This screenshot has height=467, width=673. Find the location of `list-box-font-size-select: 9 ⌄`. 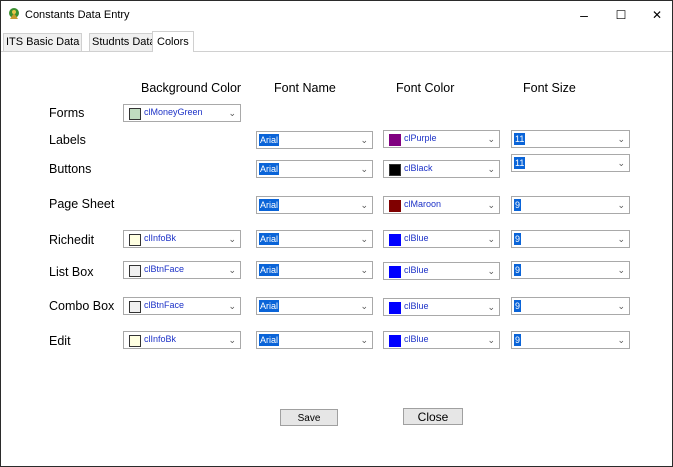

list-box-font-size-select: 9 ⌄ is located at coordinates (570, 270).